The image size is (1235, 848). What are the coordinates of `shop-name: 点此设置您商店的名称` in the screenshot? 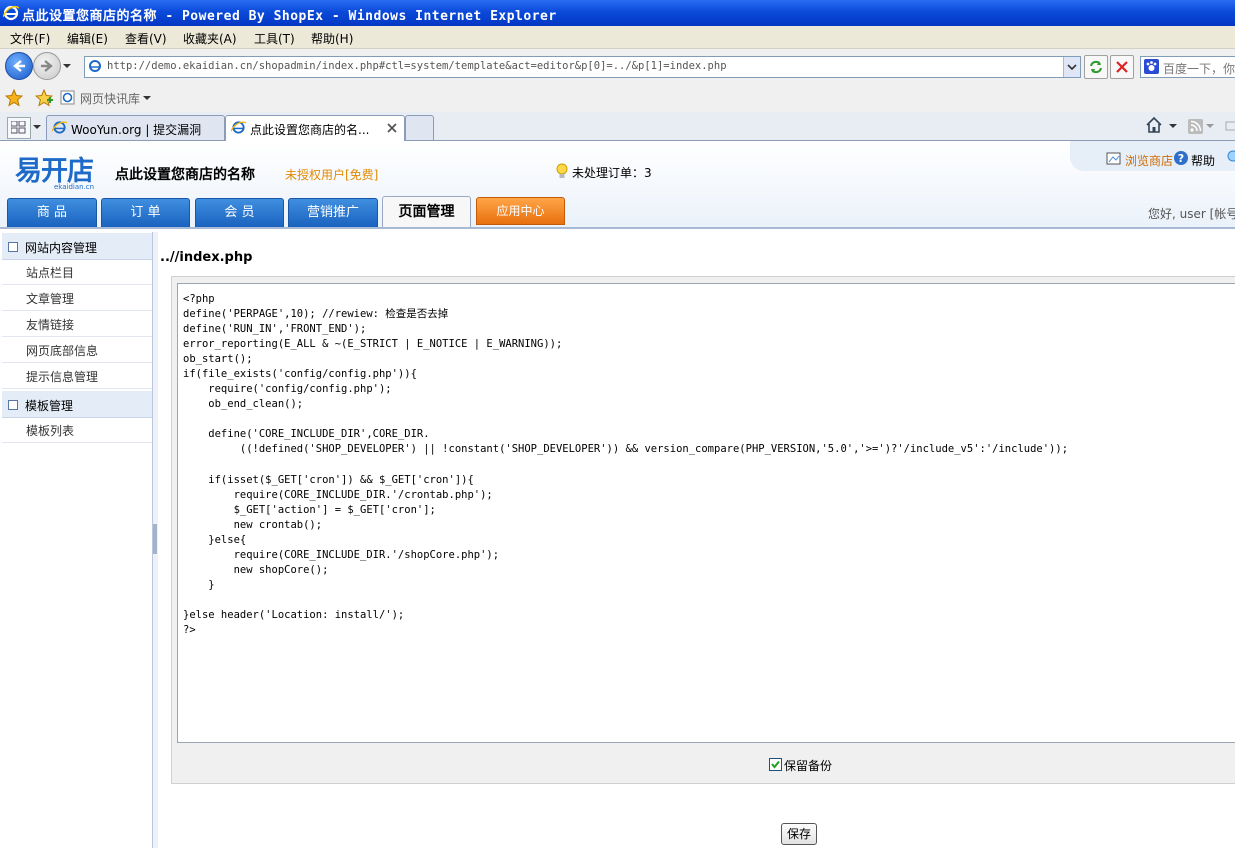 It's located at (185, 174).